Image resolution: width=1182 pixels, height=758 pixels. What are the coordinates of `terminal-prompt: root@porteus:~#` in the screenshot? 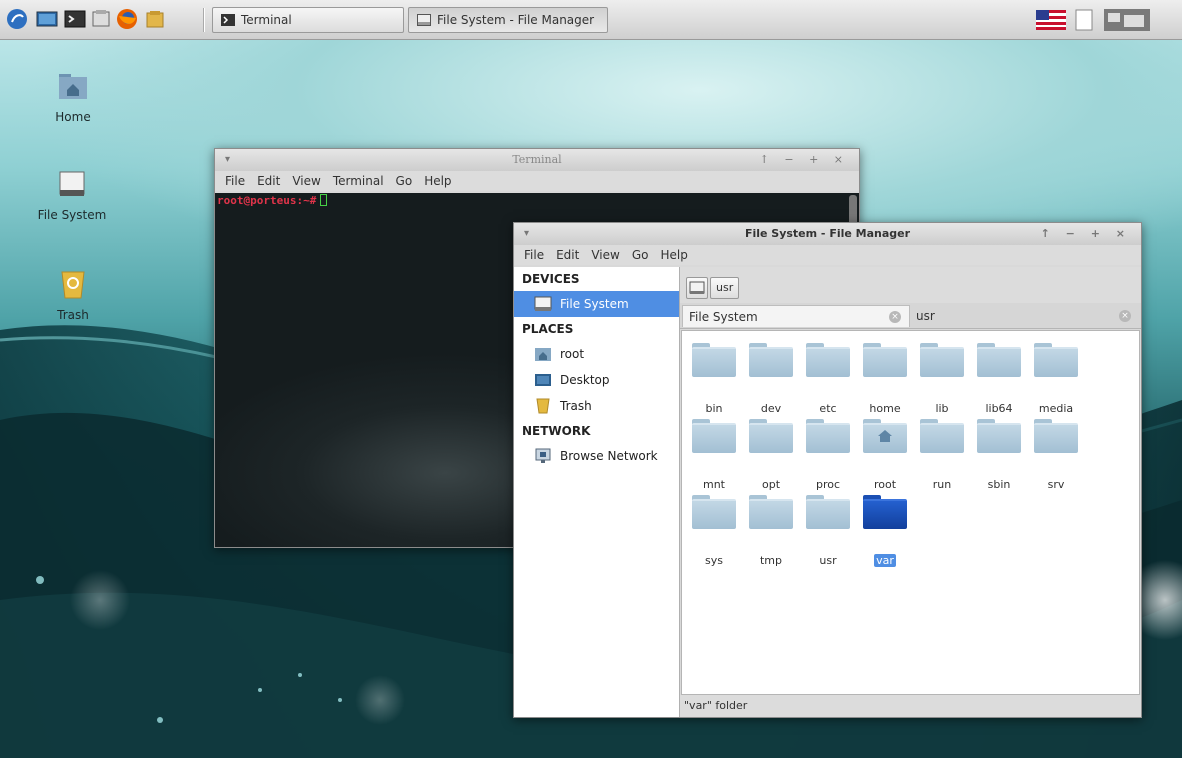 It's located at (272, 200).